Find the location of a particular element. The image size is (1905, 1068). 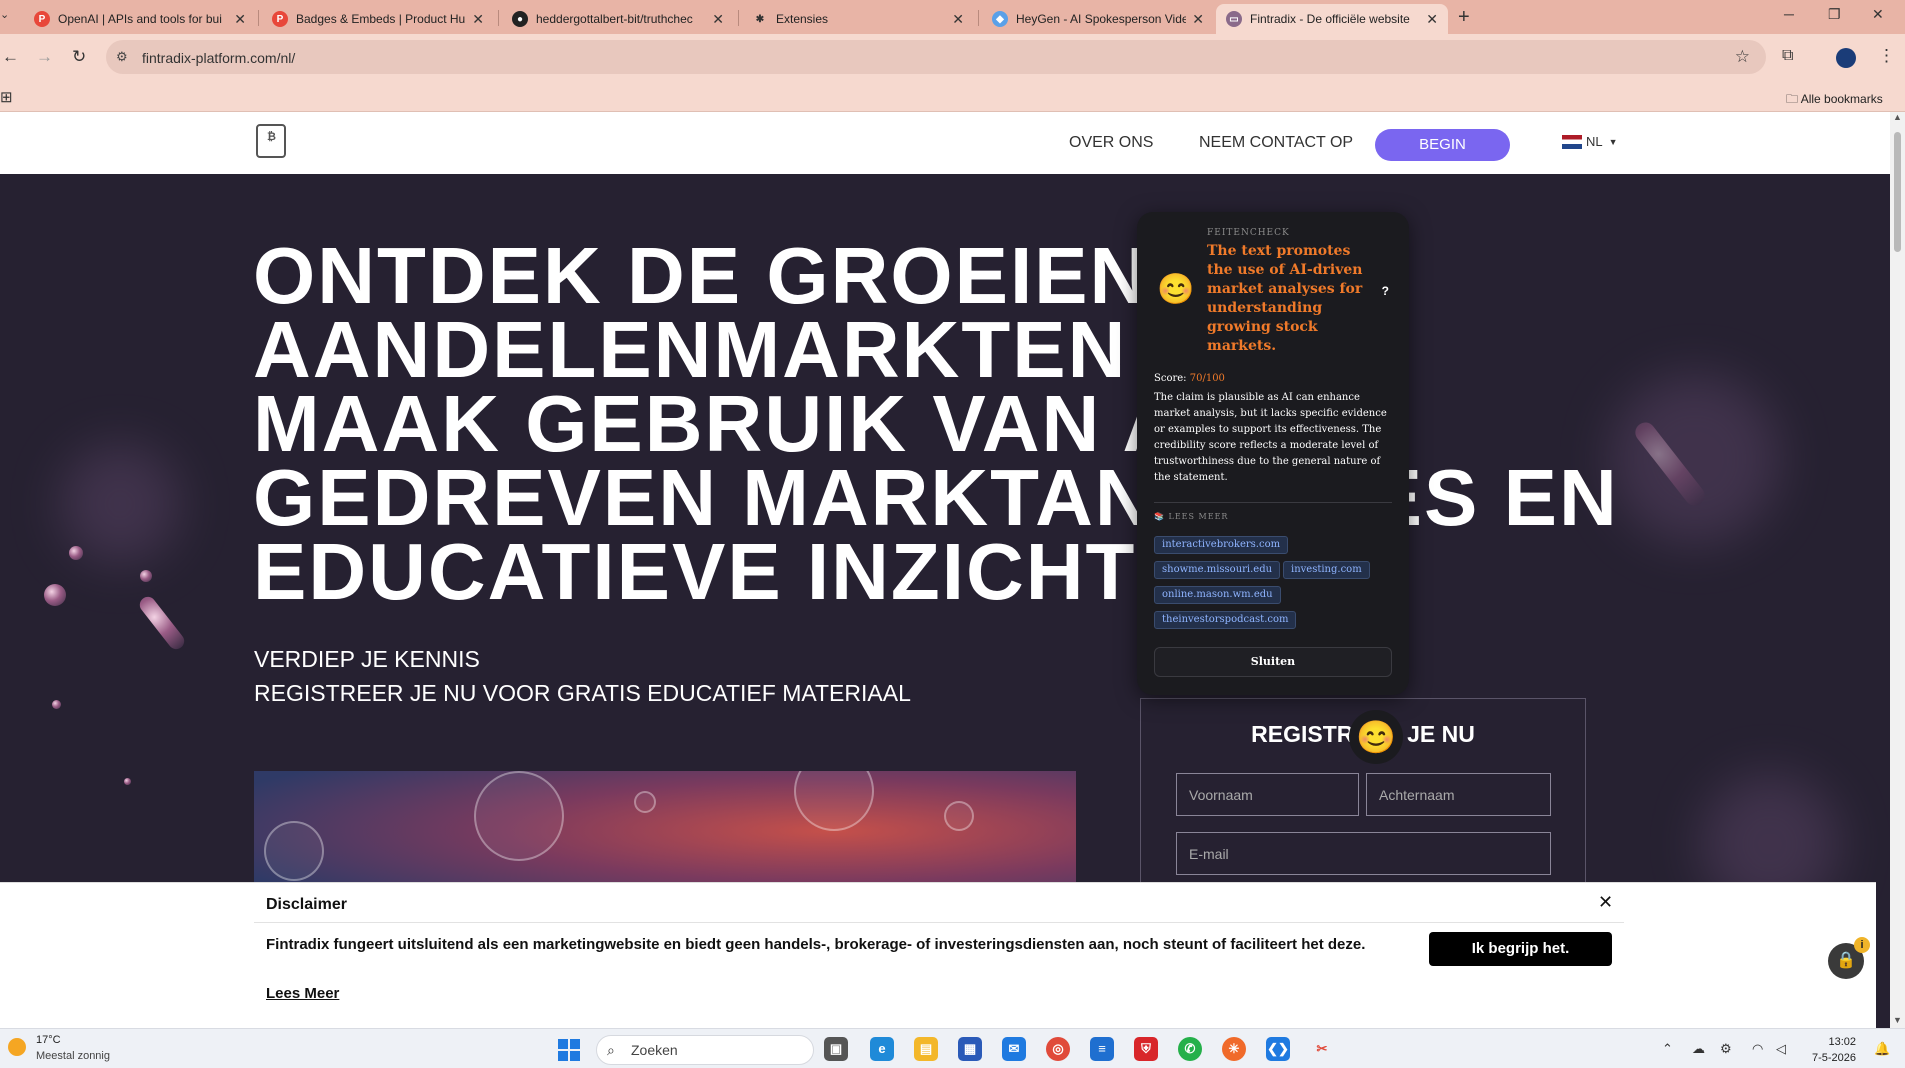

close-button: Sluiten is located at coordinates (1273, 662).